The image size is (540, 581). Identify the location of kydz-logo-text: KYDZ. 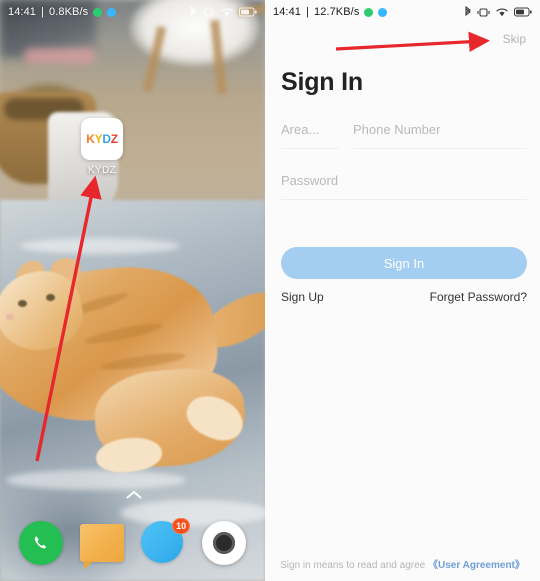
(102, 139).